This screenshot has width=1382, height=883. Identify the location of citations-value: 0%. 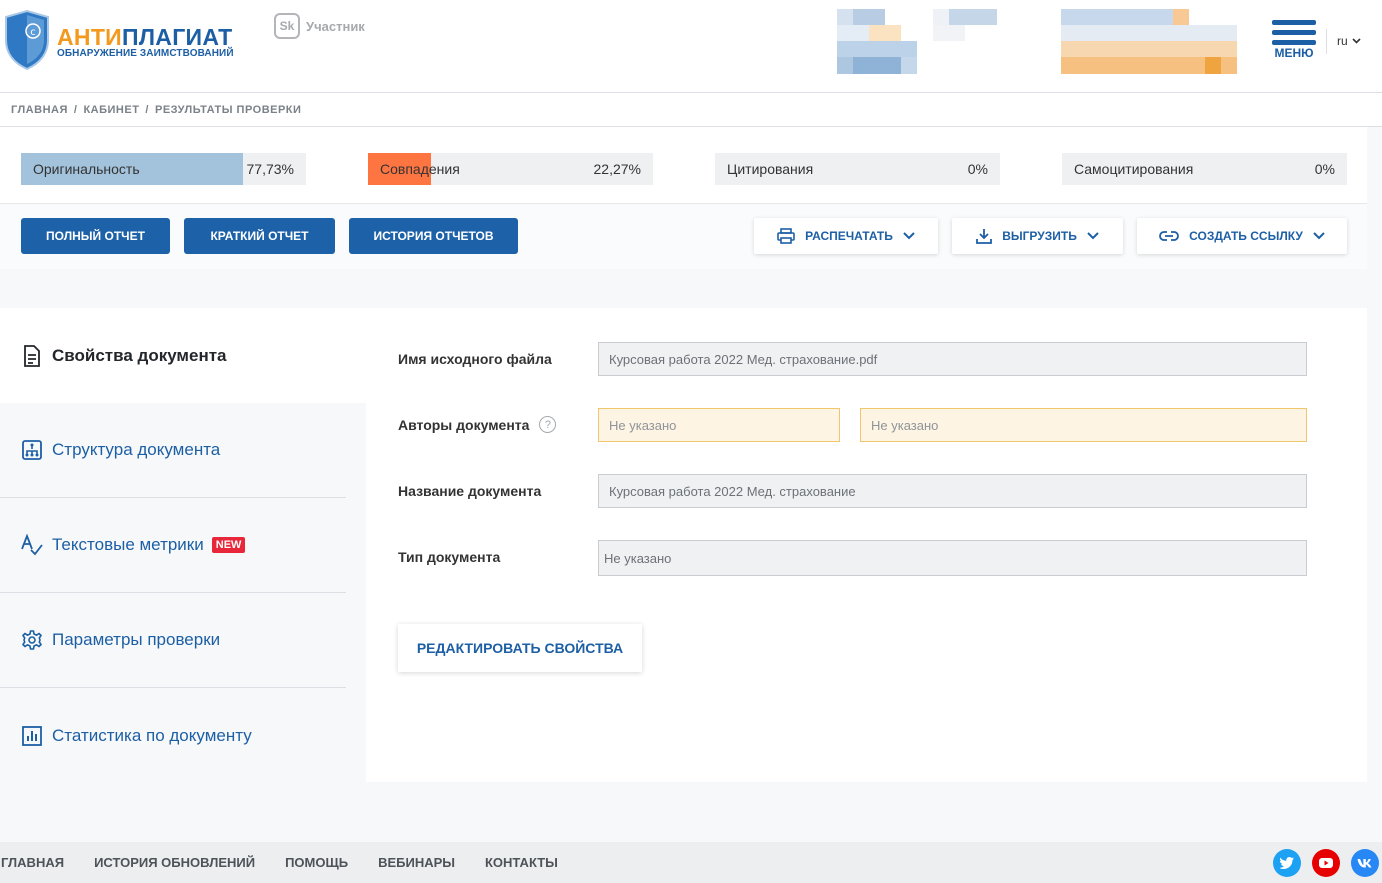
(977, 169).